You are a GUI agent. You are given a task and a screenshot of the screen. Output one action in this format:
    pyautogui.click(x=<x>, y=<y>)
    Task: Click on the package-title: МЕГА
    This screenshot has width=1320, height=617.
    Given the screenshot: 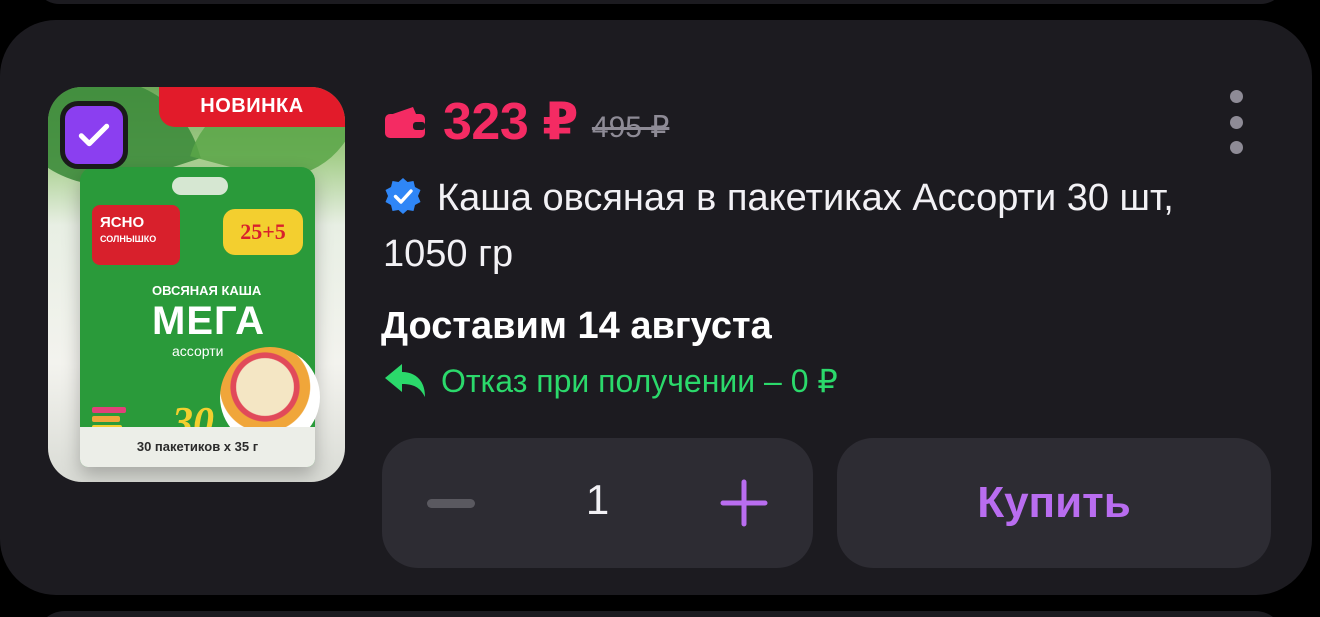 What is the action you would take?
    pyautogui.click(x=209, y=321)
    